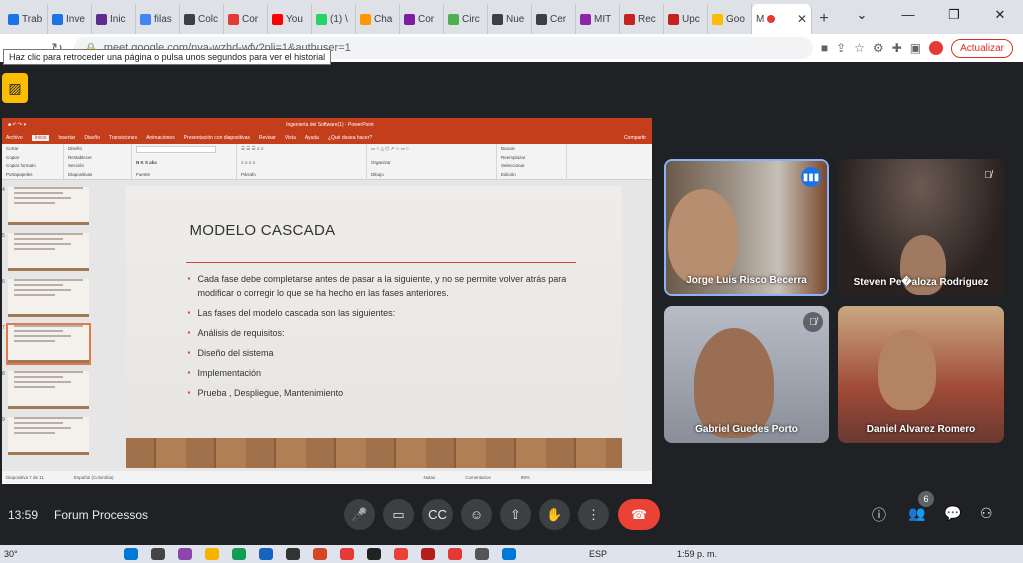  What do you see at coordinates (525, 477) in the screenshot?
I see `zoom-level: 99%` at bounding box center [525, 477].